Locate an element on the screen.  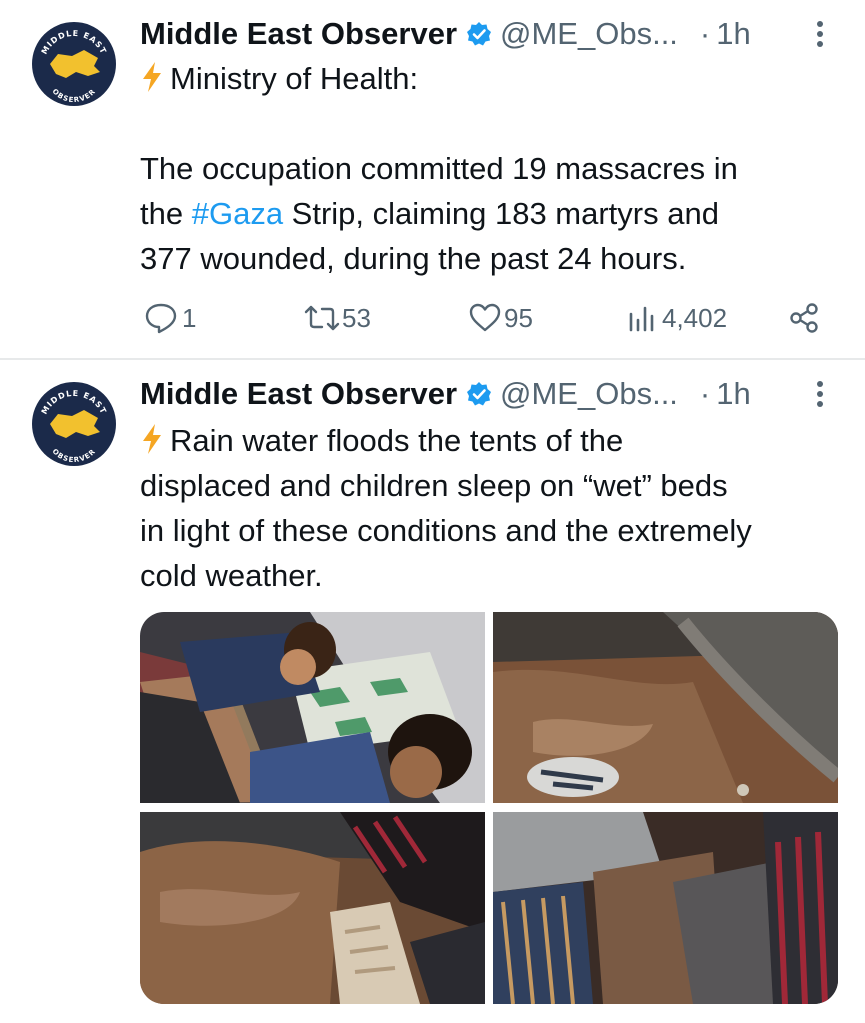
retweet-count: 53 is located at coordinates (356, 317).